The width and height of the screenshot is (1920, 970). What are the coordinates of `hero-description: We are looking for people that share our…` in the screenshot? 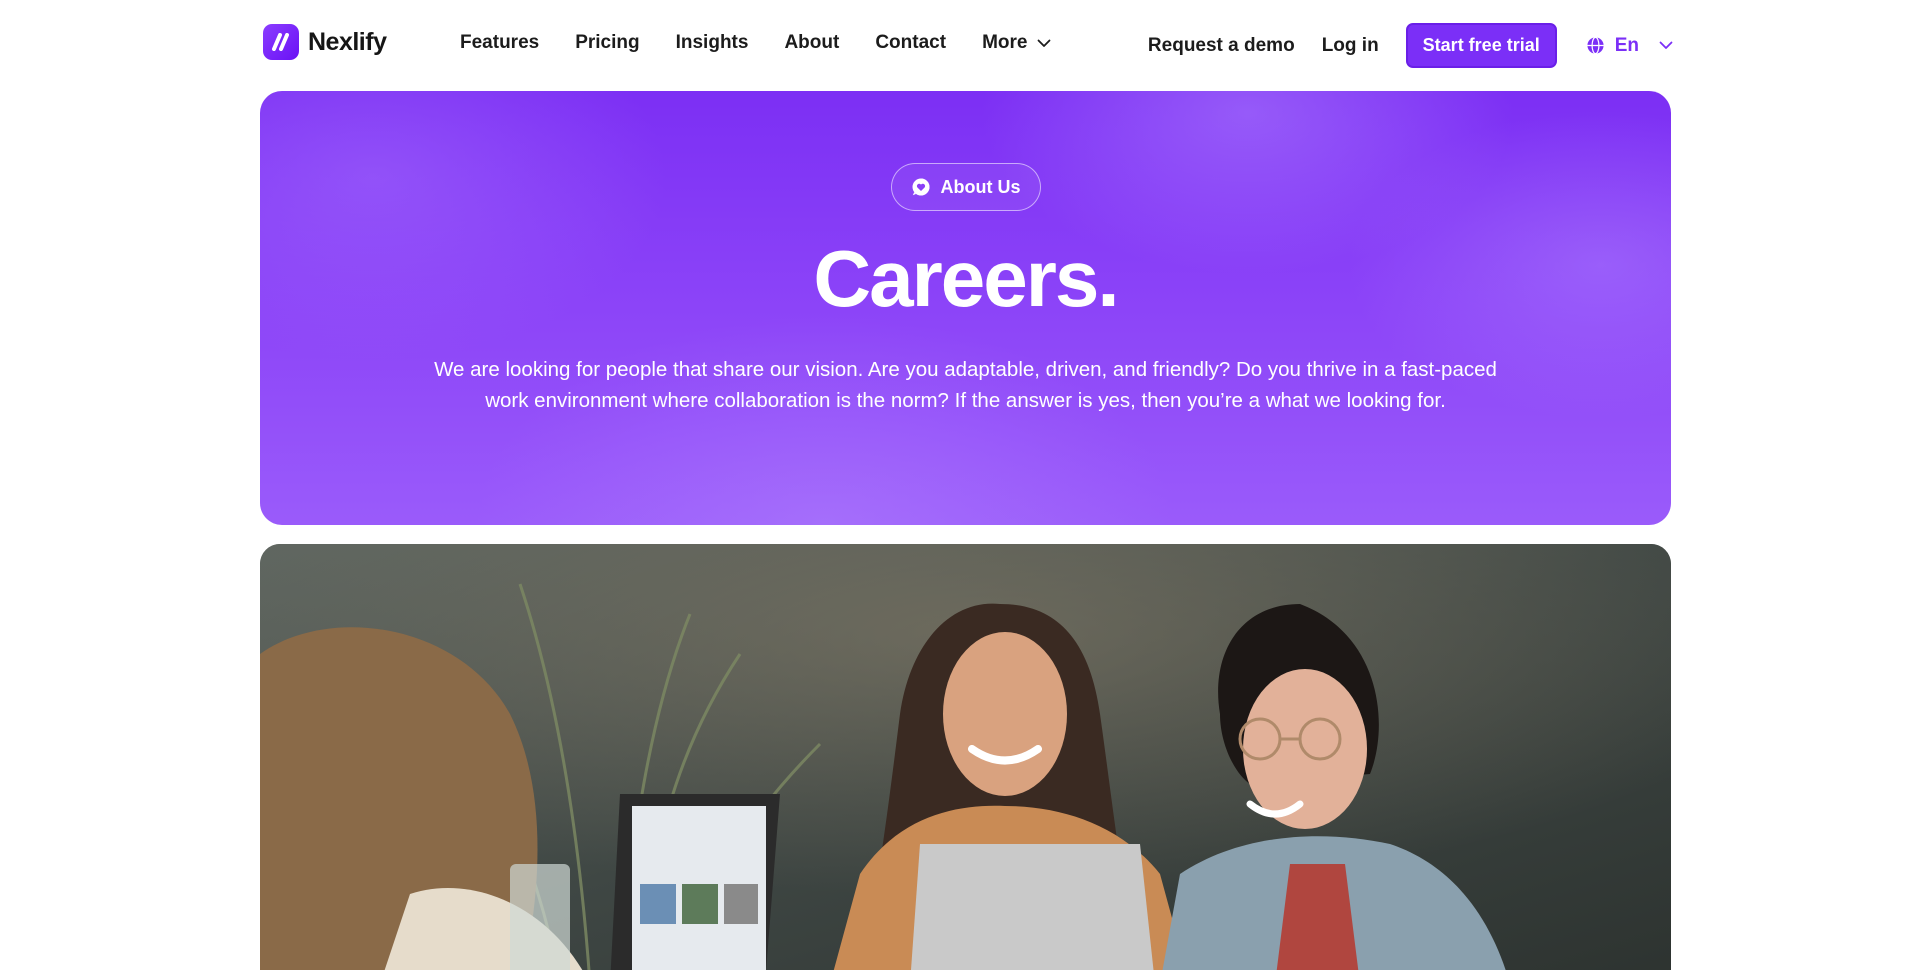 It's located at (965, 385).